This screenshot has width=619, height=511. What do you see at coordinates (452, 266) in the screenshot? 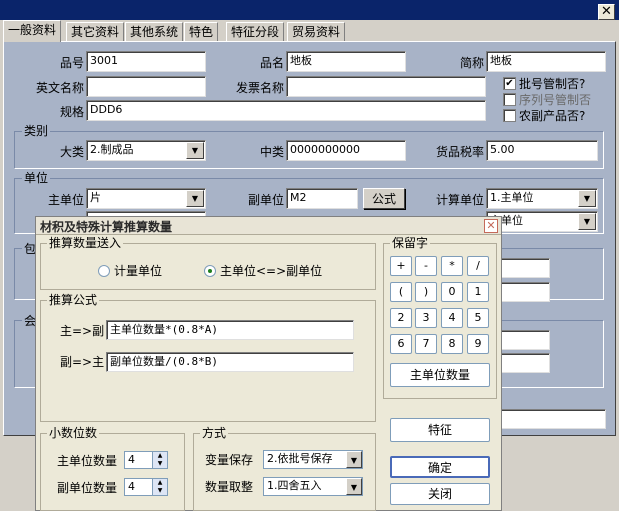
I see `key-multiply: *` at bounding box center [452, 266].